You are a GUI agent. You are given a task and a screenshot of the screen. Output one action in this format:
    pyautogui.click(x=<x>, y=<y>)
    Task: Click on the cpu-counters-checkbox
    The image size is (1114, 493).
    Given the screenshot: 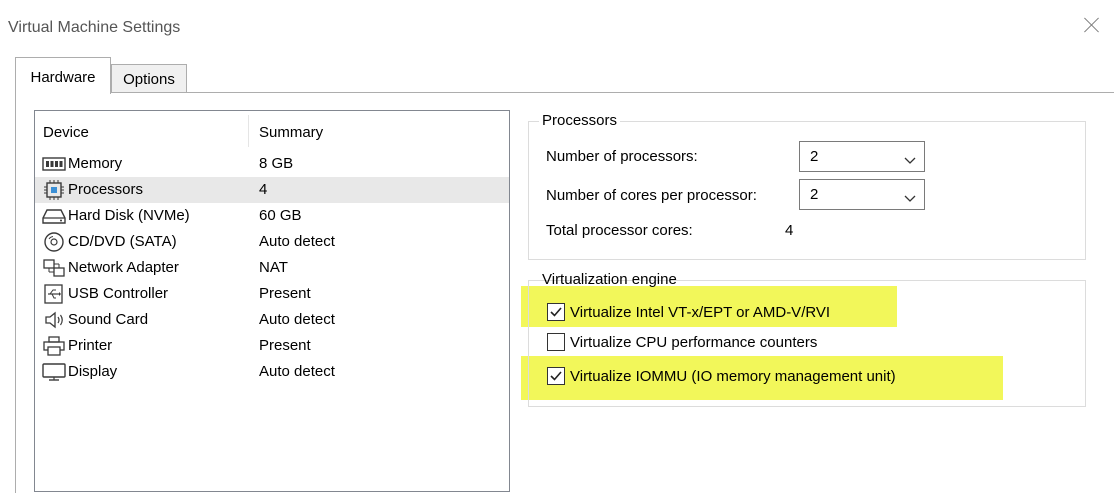 What is the action you would take?
    pyautogui.click(x=556, y=342)
    